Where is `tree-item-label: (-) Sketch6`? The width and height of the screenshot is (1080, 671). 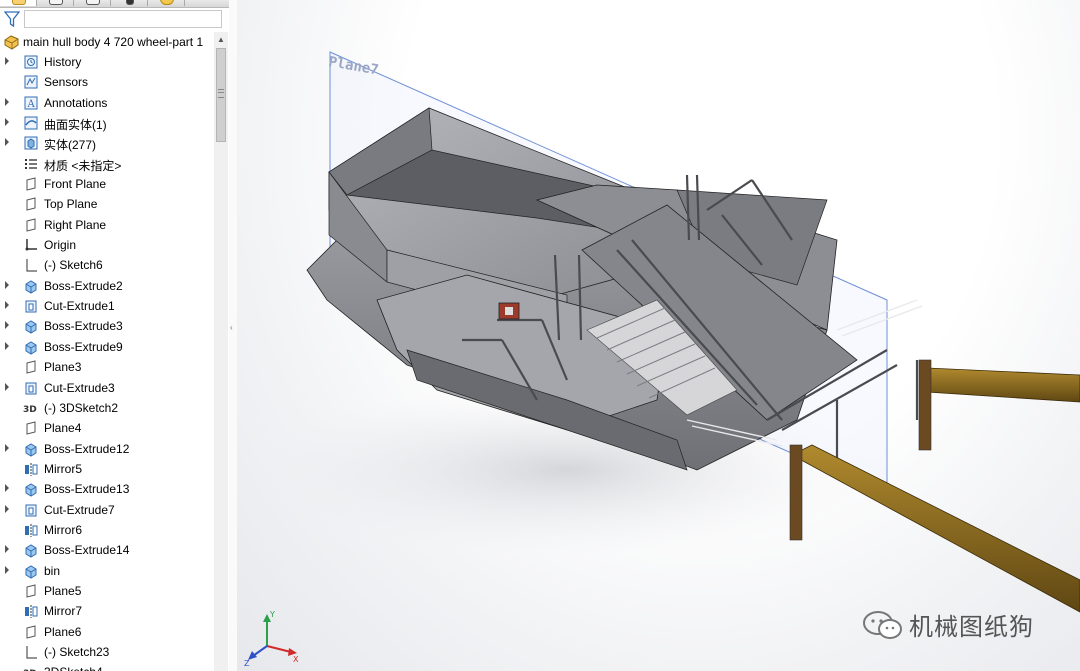 tree-item-label: (-) Sketch6 is located at coordinates (73, 265).